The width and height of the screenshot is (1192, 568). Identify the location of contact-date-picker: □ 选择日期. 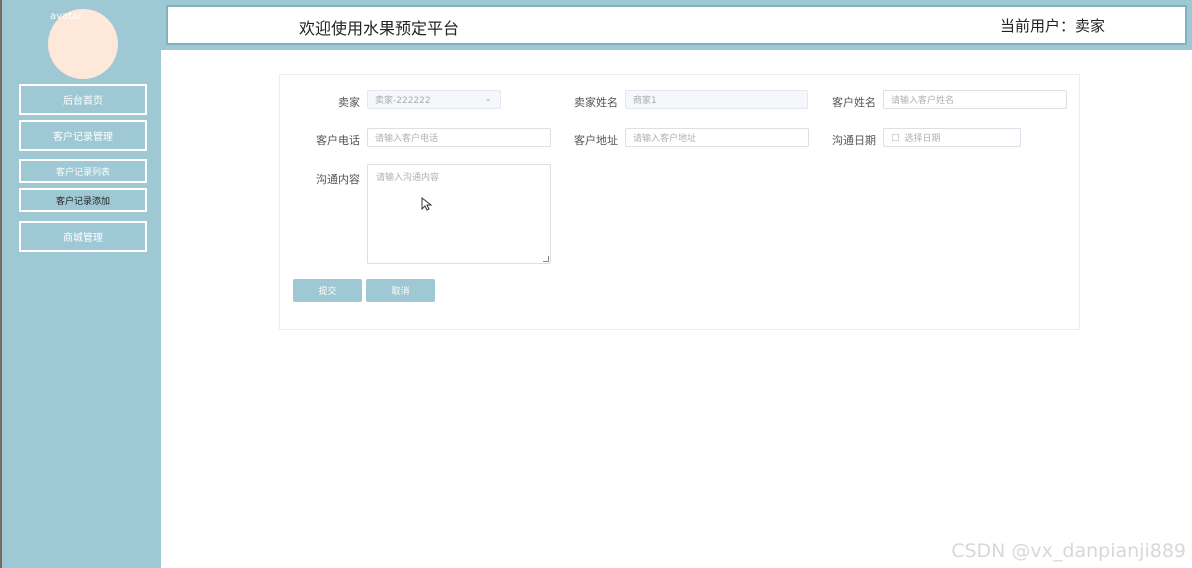
(952, 137).